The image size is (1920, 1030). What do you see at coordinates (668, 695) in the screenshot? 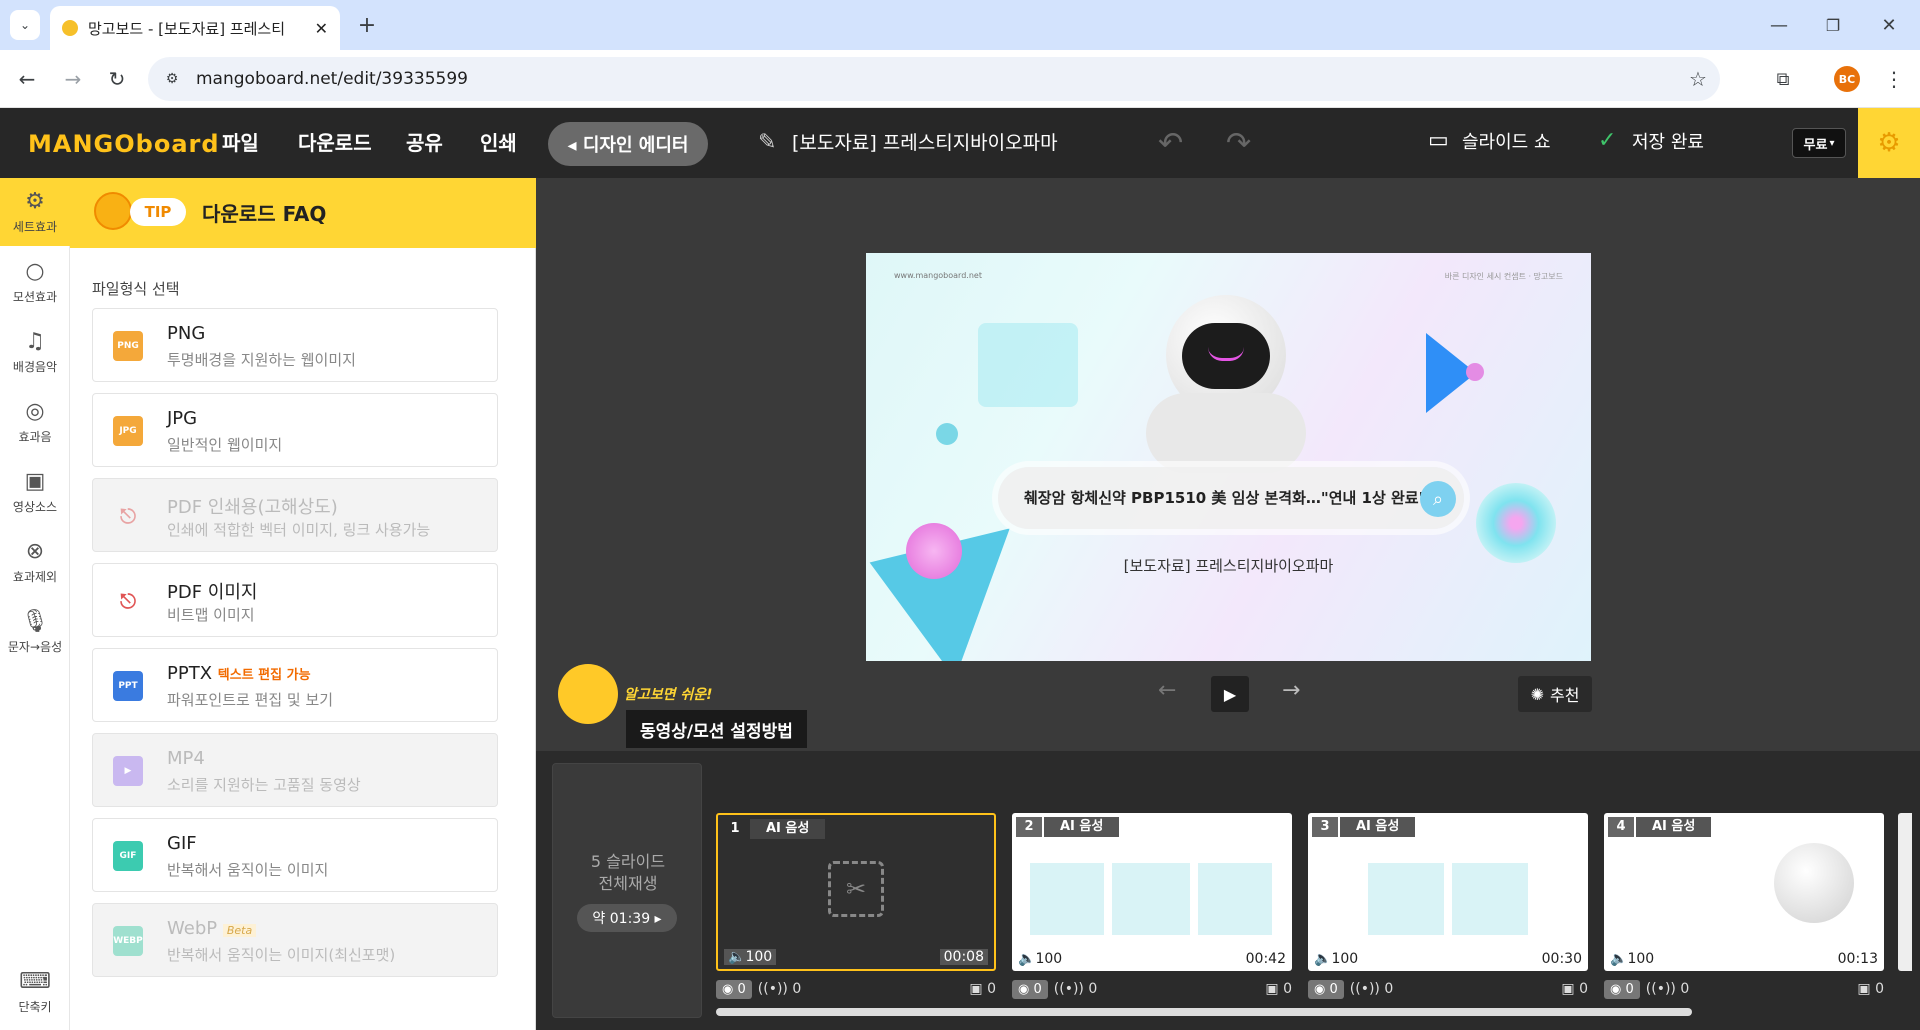
I see `guide-small-text: 알고보면 쉬운!` at bounding box center [668, 695].